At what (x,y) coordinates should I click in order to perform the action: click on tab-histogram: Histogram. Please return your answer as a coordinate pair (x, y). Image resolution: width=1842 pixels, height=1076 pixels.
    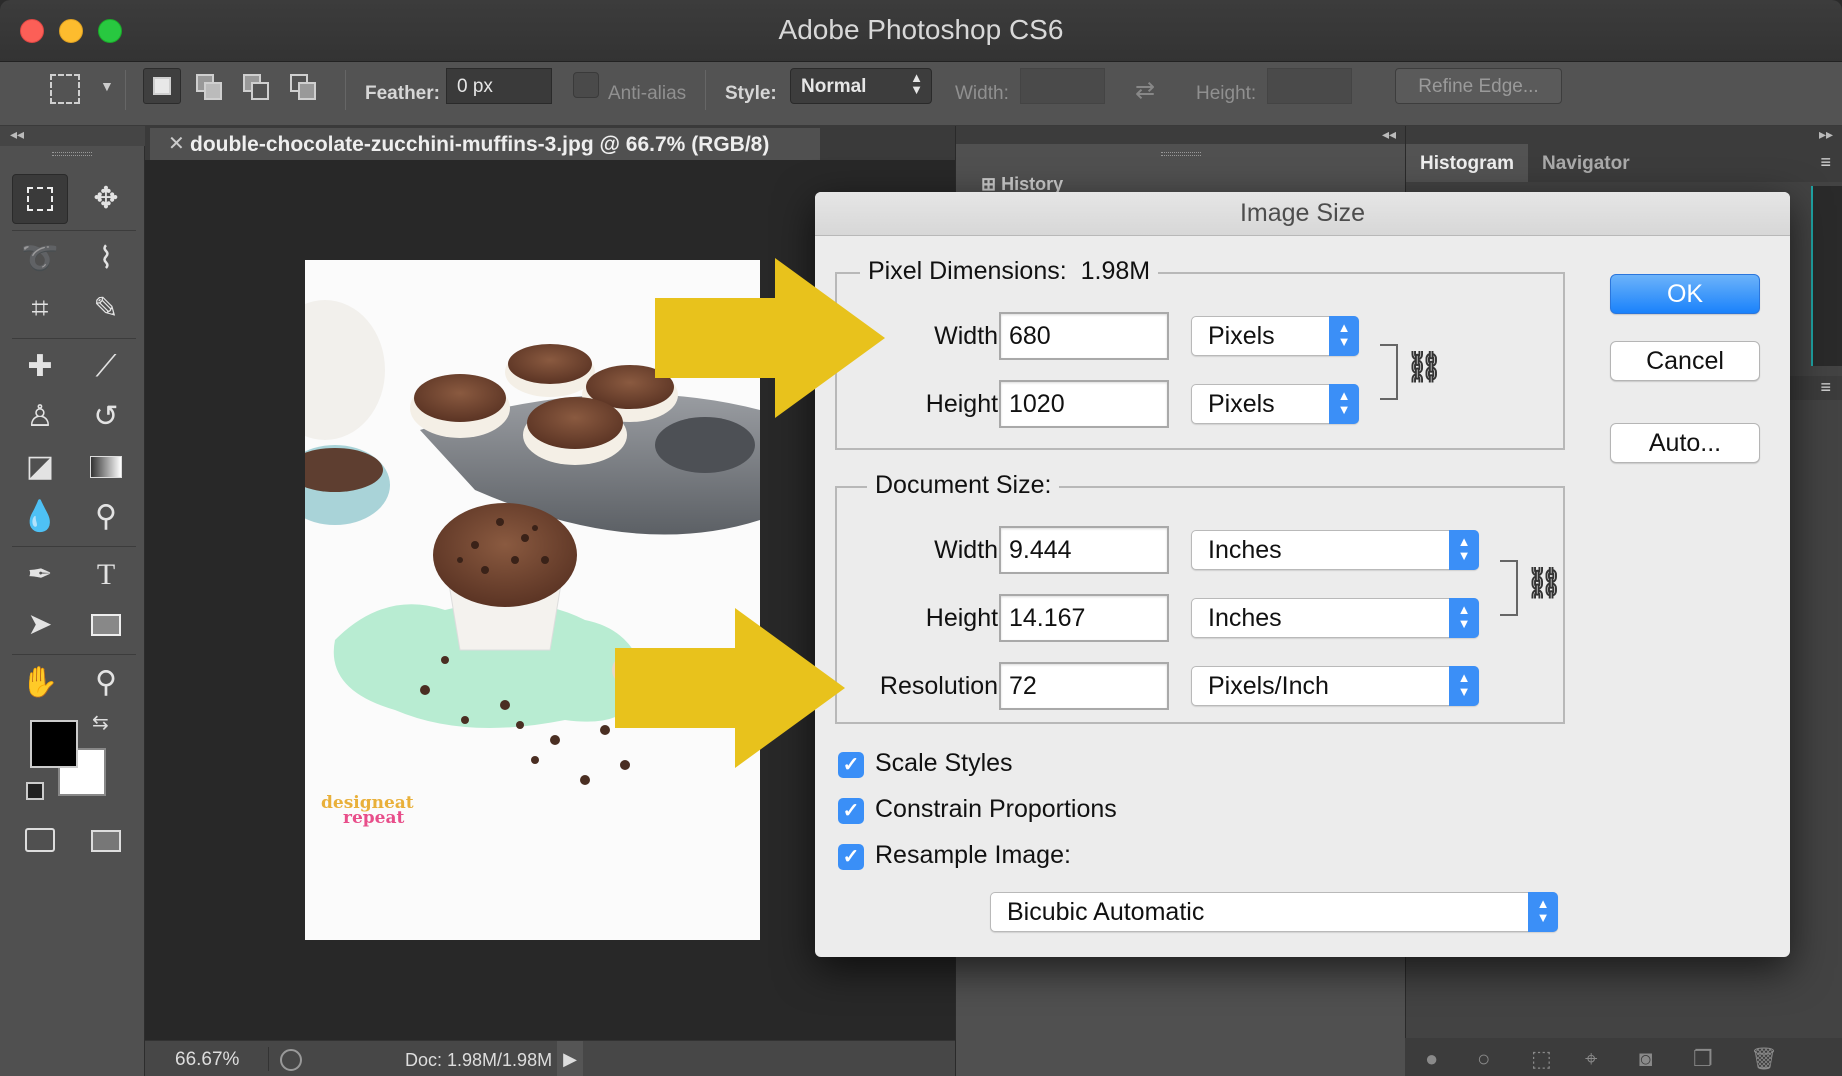
    Looking at the image, I should click on (1467, 163).